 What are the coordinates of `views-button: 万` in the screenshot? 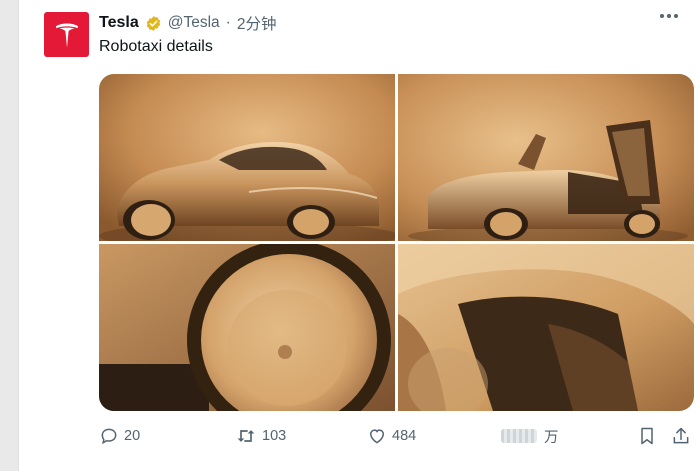 It's located at (530, 436).